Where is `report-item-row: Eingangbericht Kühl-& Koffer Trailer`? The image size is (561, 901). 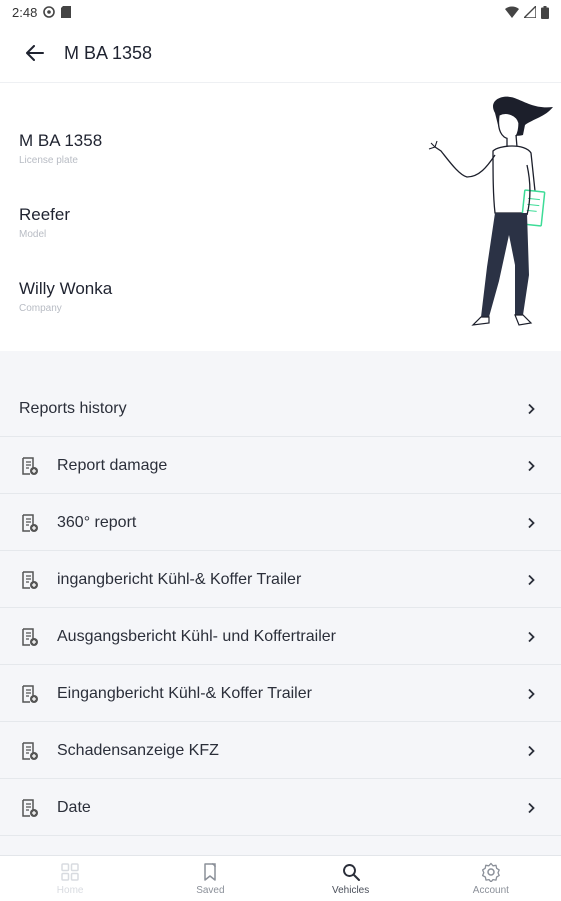
report-item-row: Eingangbericht Kühl-& Koffer Trailer is located at coordinates (280, 694).